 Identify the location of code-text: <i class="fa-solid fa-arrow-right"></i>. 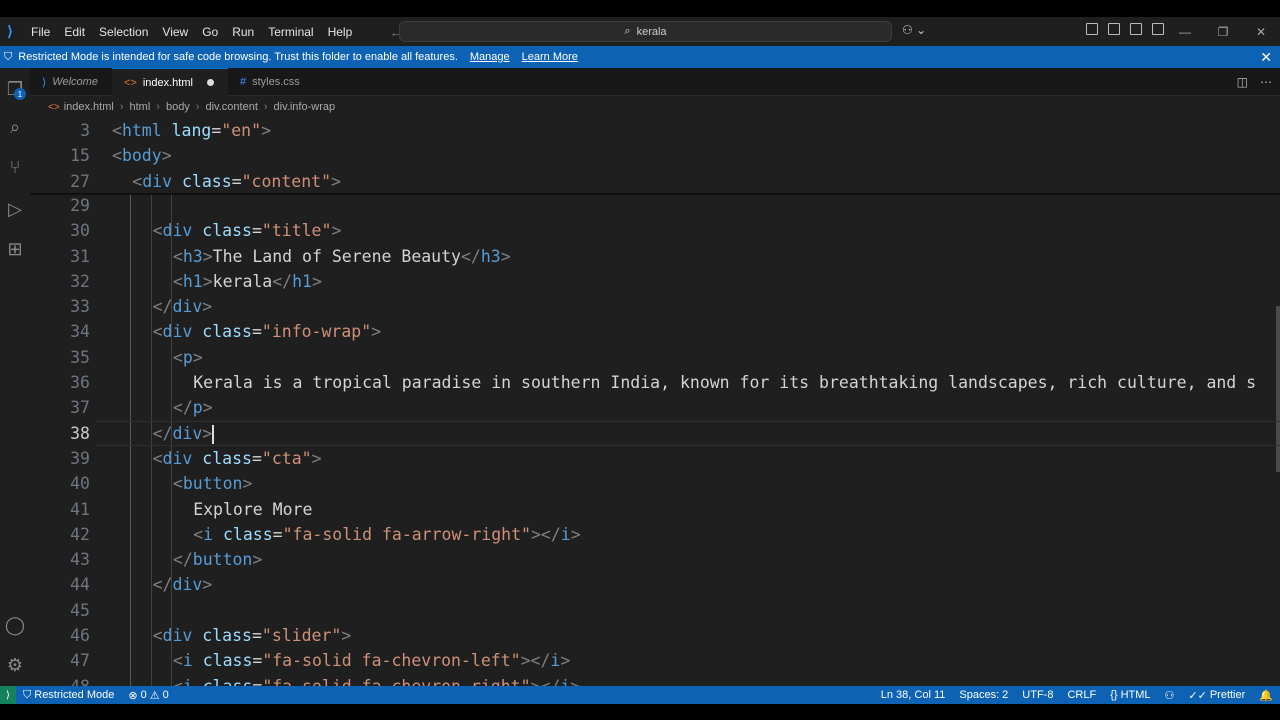
(386, 534).